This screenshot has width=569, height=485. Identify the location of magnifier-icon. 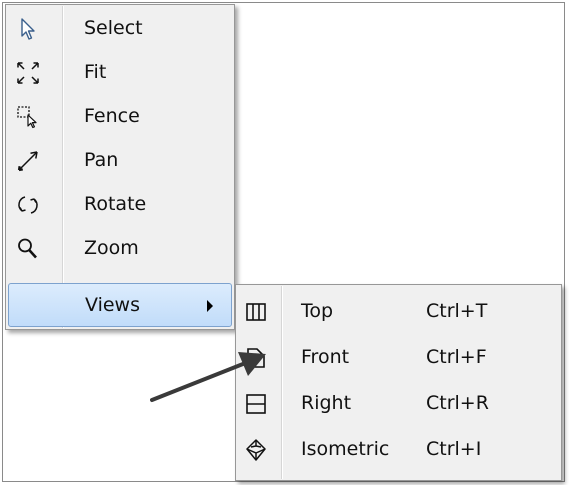
(28, 249).